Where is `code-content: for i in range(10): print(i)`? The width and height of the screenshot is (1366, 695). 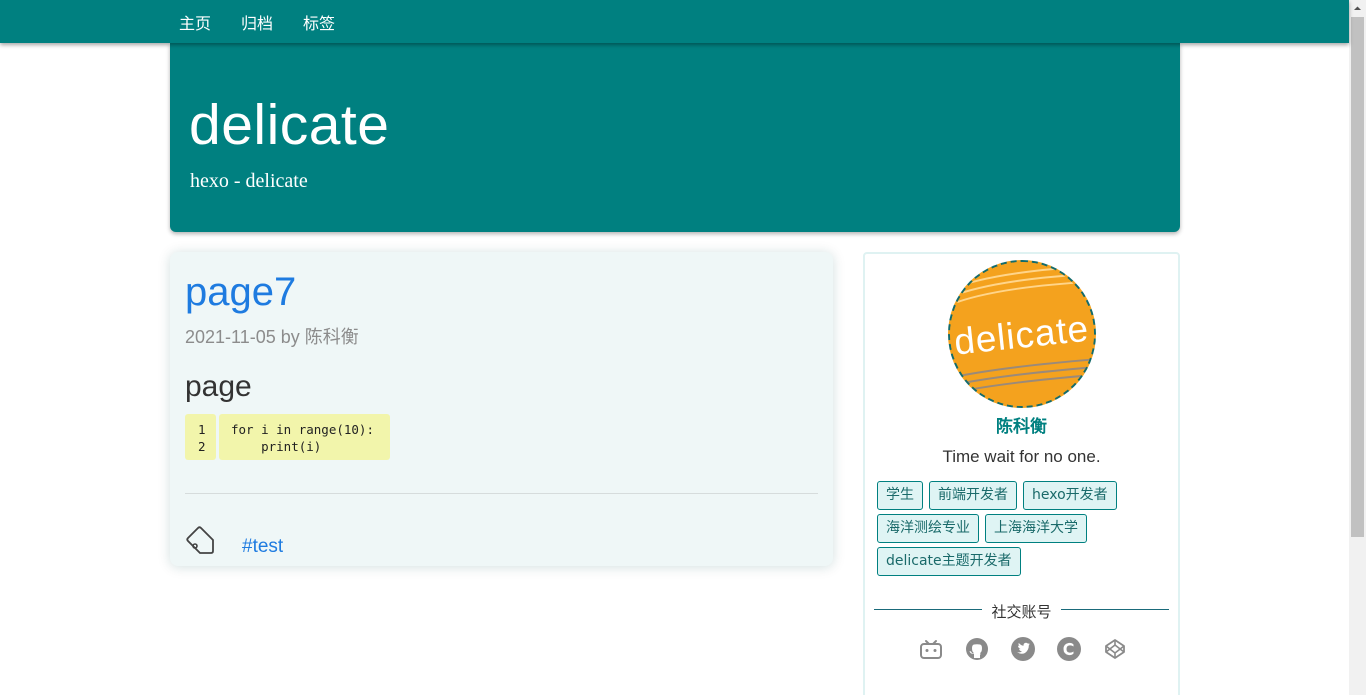 code-content: for i in range(10): print(i) is located at coordinates (304, 437).